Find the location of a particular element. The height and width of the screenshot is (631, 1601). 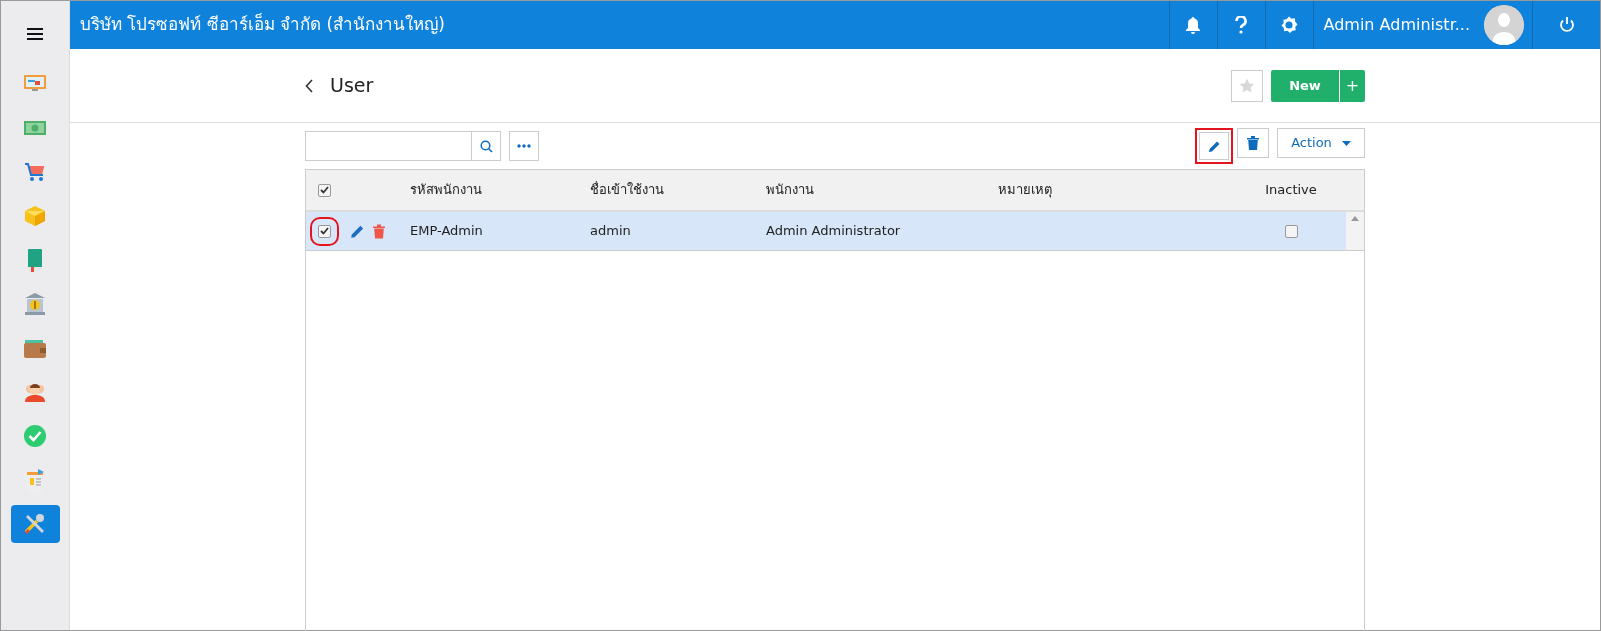

question-icon is located at coordinates (1241, 25).